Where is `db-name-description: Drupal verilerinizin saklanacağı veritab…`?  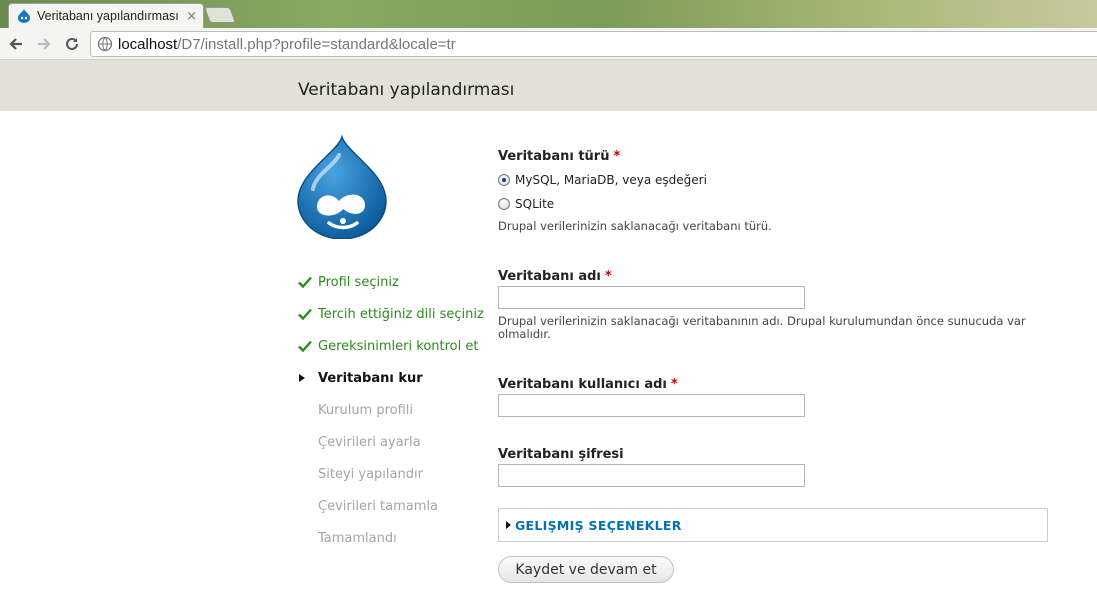 db-name-description: Drupal verilerinizin saklanacağı veritab… is located at coordinates (762, 327).